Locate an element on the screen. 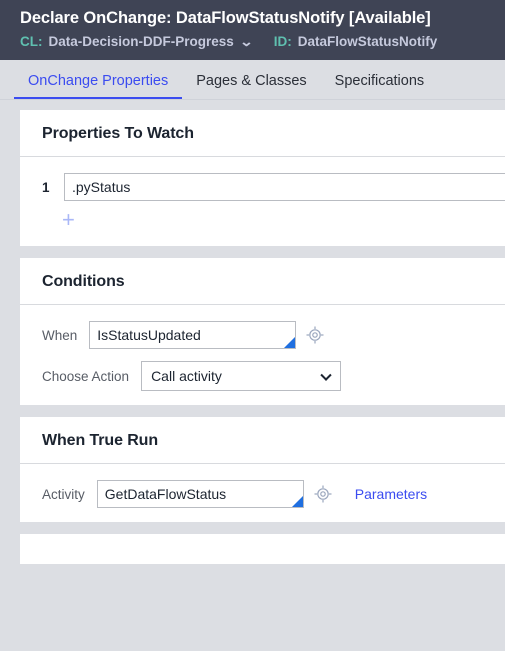  properties-to-watch-title: Properties To Watch is located at coordinates (262, 133).